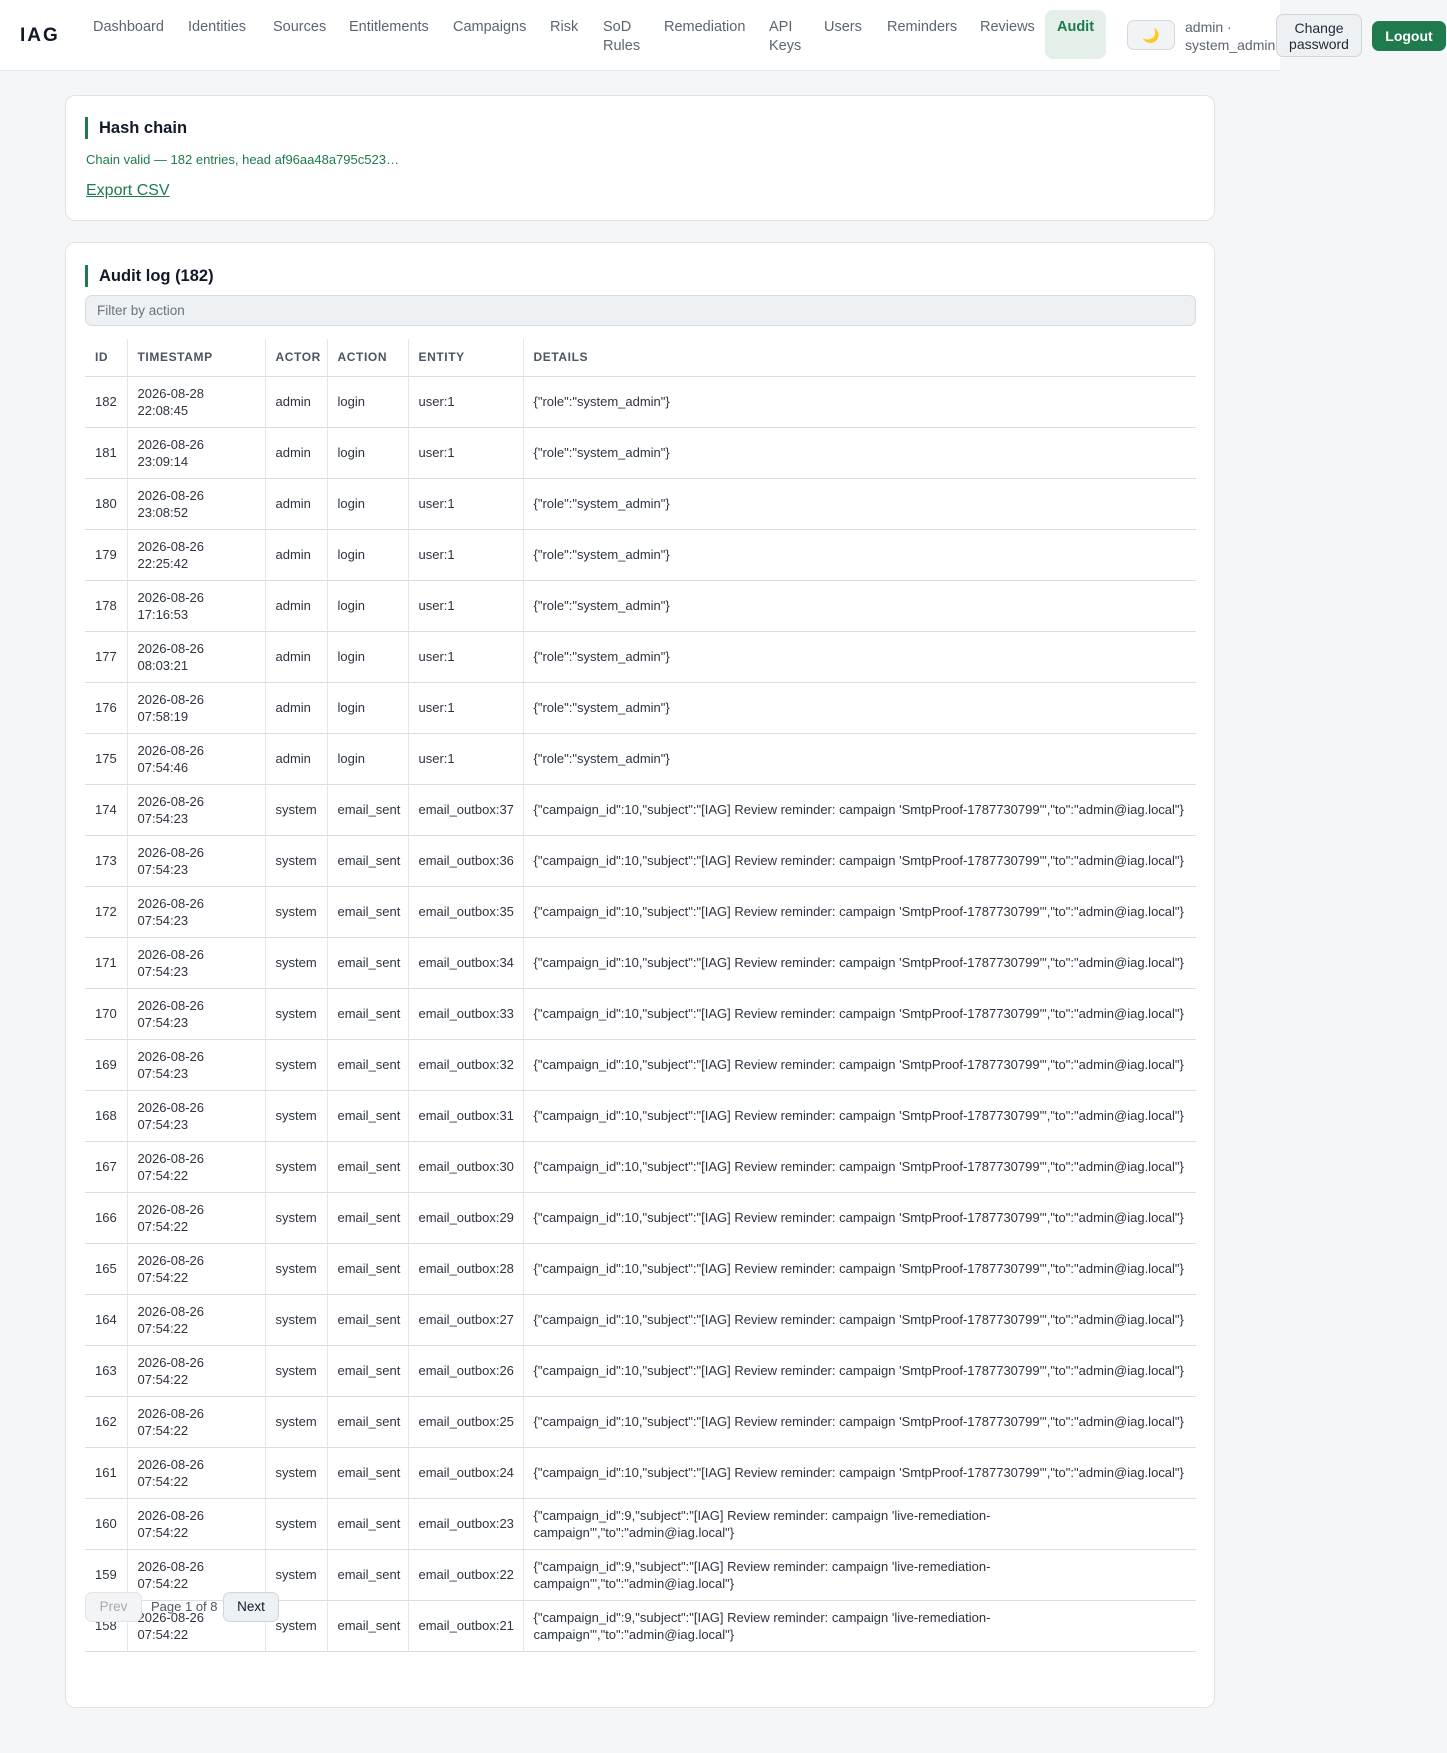 This screenshot has height=1753, width=1447. What do you see at coordinates (1409, 36) in the screenshot?
I see `logout-button: Logout` at bounding box center [1409, 36].